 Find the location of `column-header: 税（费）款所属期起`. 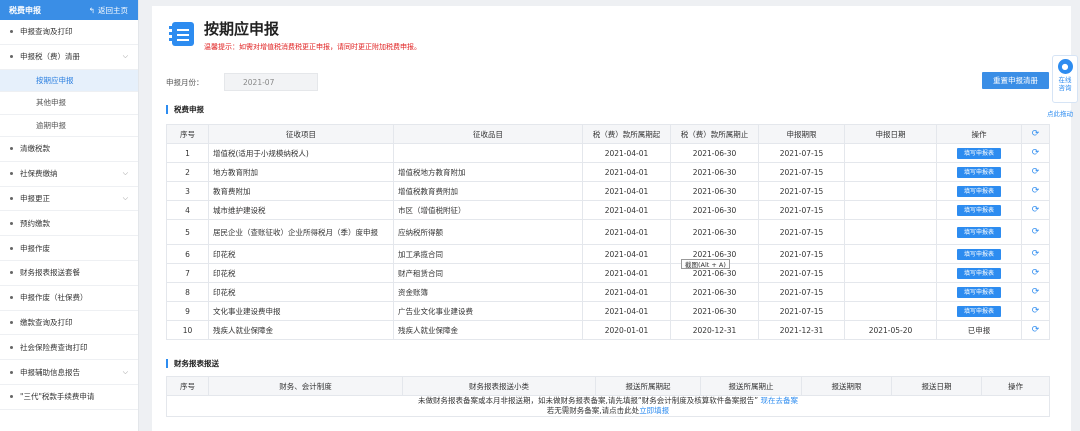

column-header: 税（费）款所属期起 is located at coordinates (626, 134).